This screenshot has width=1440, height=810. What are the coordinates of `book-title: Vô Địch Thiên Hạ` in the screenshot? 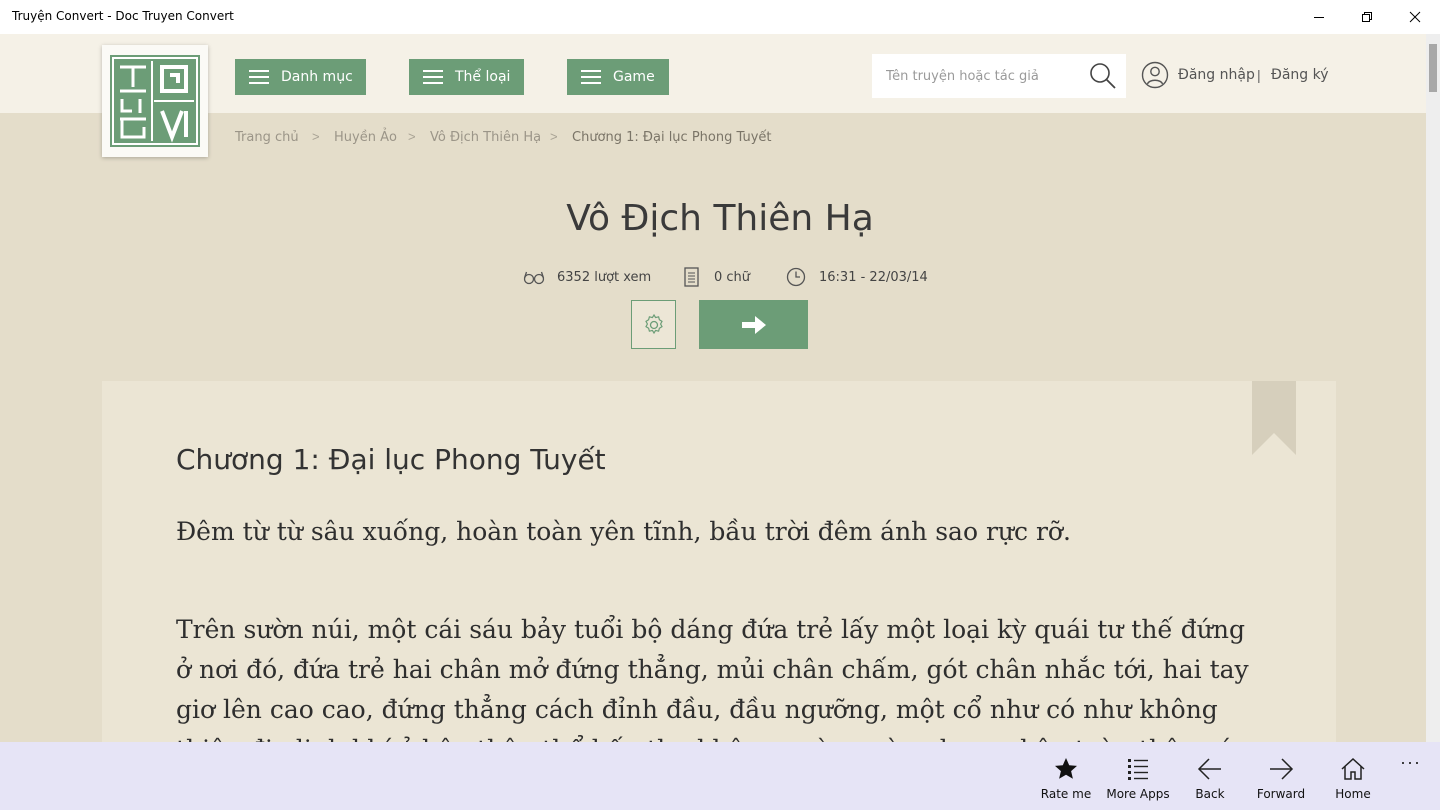 It's located at (720, 218).